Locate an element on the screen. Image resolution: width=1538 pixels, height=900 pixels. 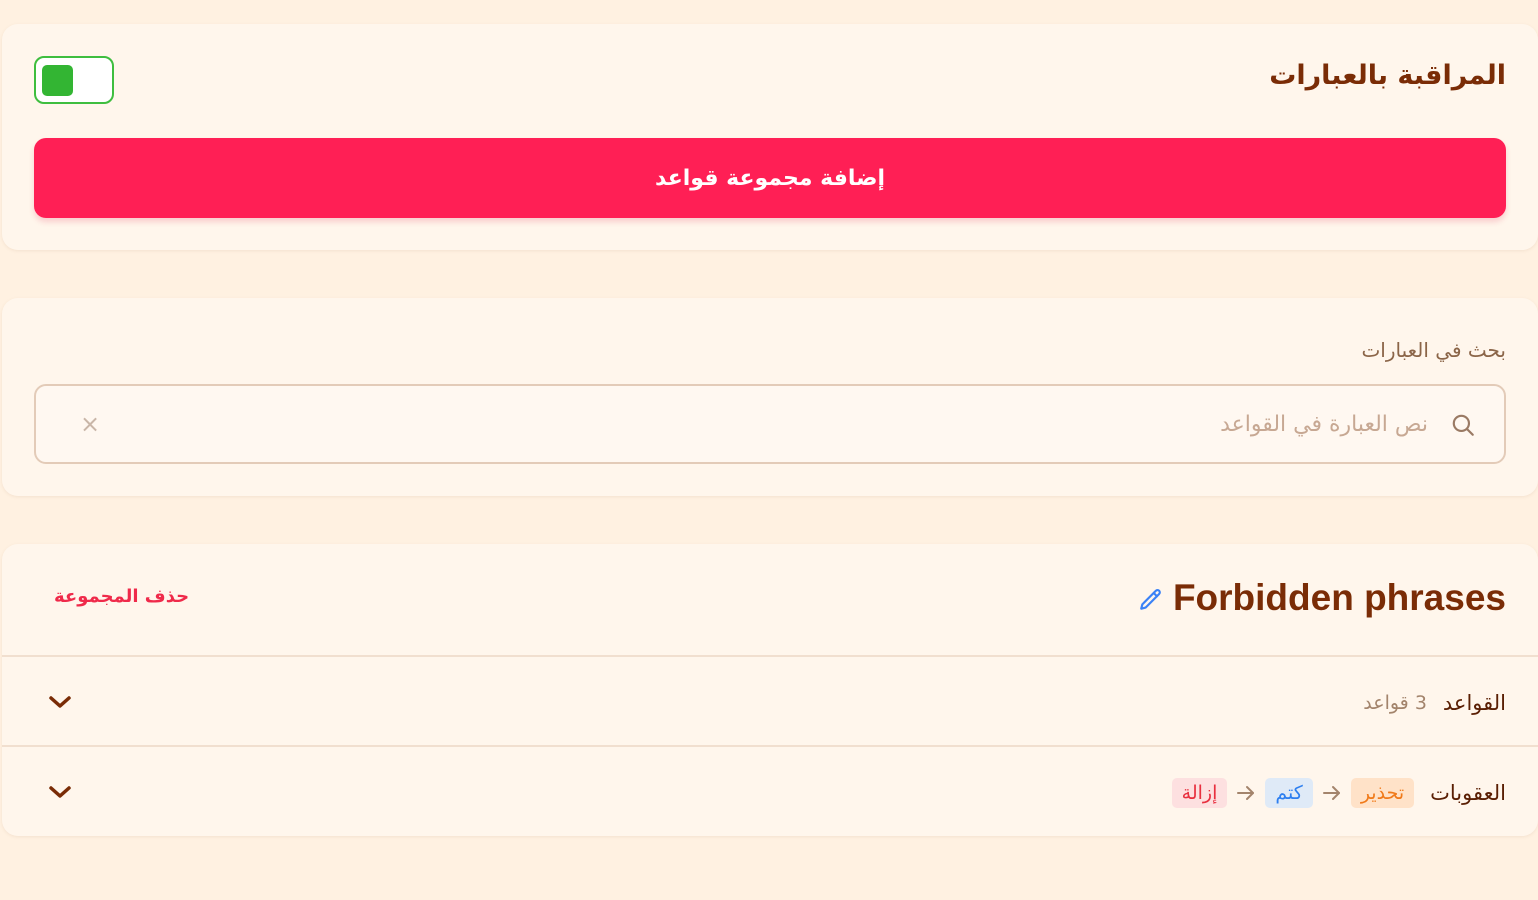
delete-group-button: حذف المجموعة is located at coordinates (121, 596).